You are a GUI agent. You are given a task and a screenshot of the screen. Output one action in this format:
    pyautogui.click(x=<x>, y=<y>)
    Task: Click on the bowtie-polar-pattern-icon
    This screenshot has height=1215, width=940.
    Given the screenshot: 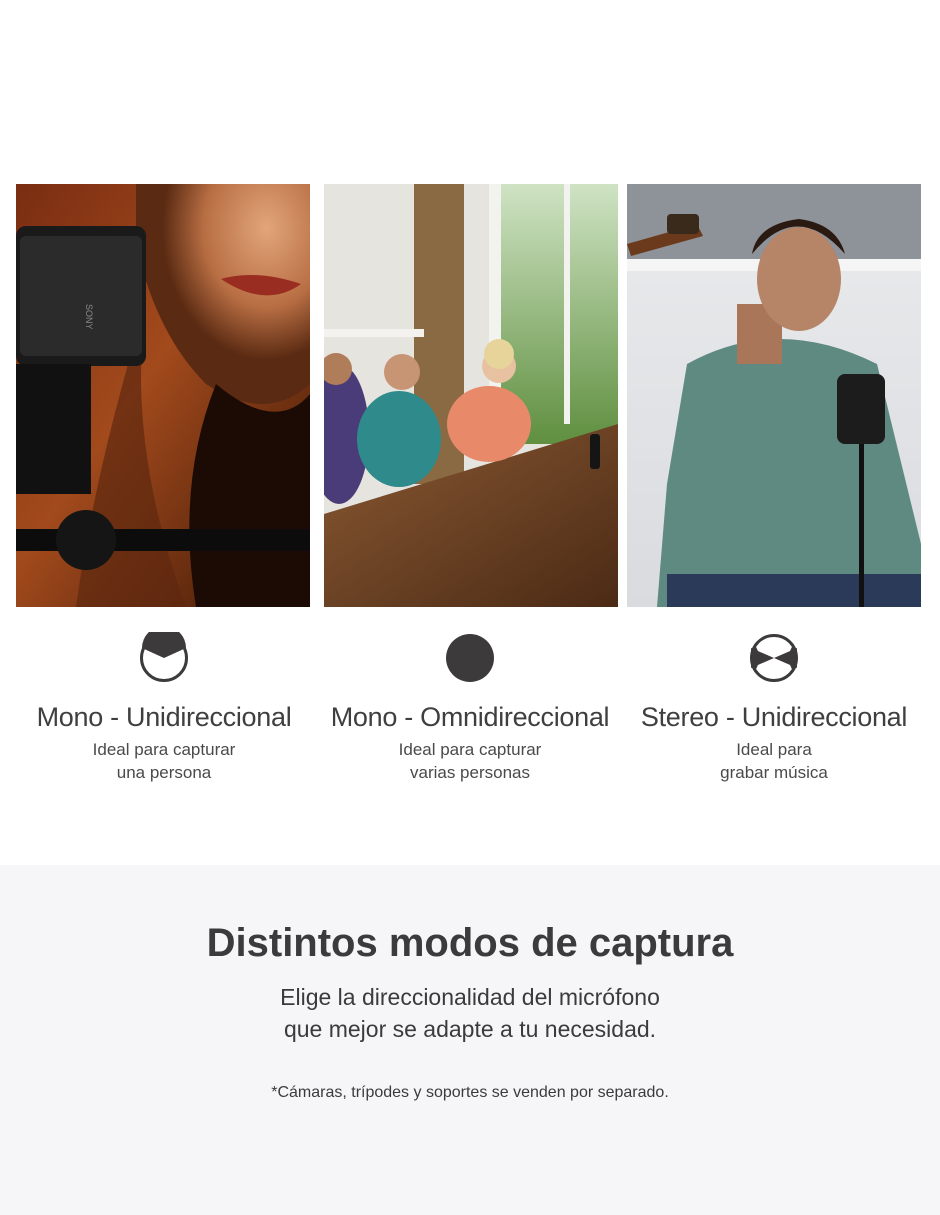 What is the action you would take?
    pyautogui.click(x=774, y=658)
    